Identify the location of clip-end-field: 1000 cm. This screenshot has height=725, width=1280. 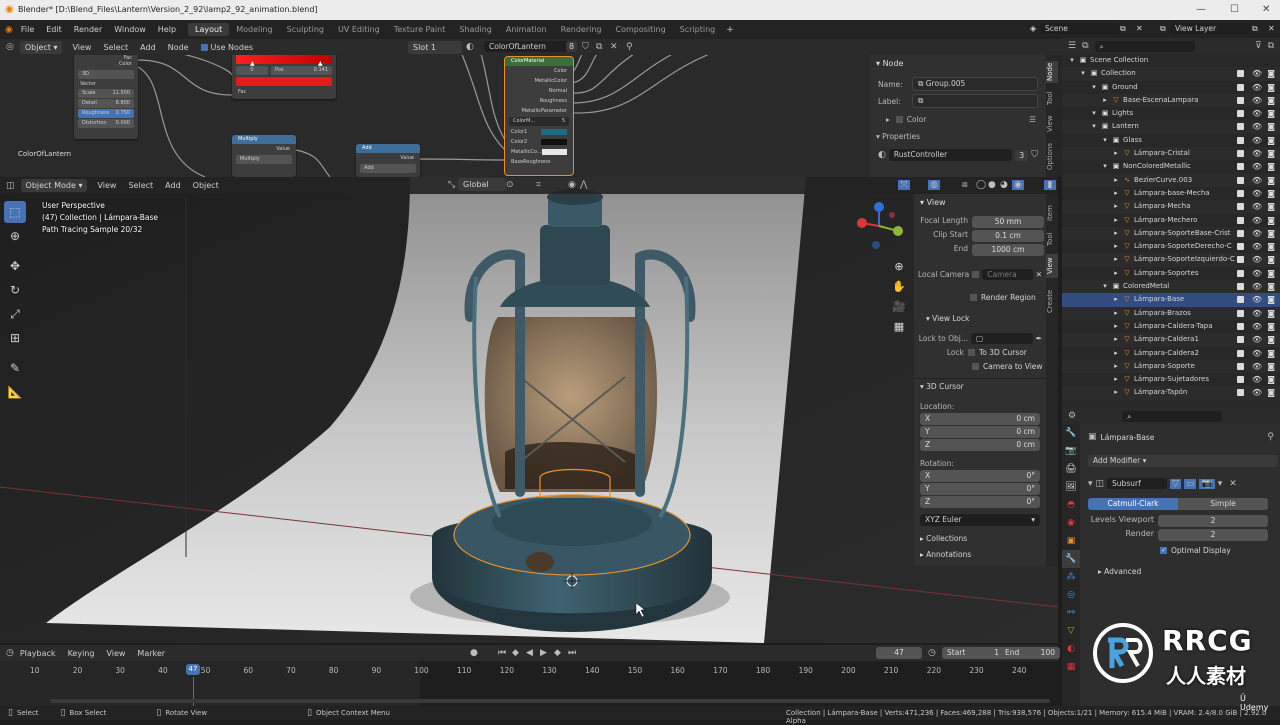
(1008, 250).